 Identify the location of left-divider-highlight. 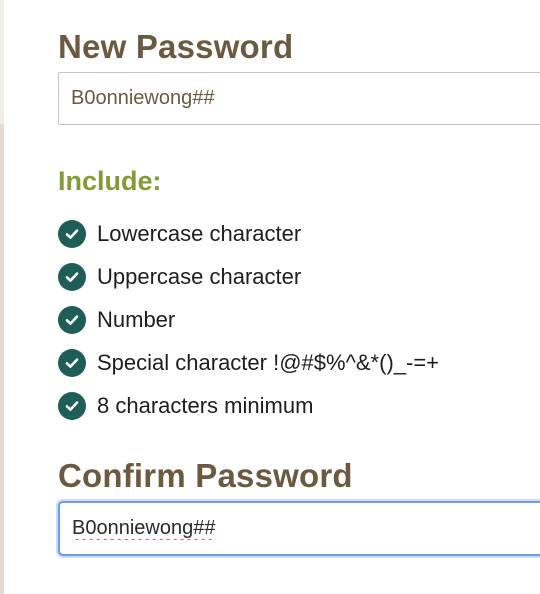
(2, 62).